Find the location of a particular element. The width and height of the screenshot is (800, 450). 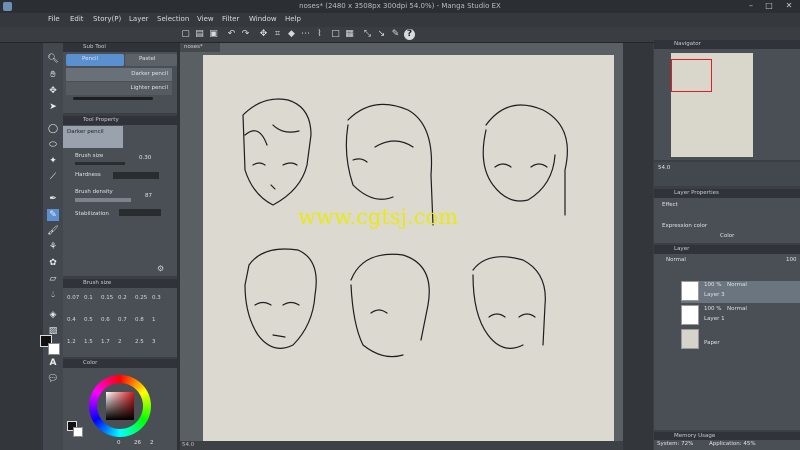

opacity-value: 100 is located at coordinates (791, 260).